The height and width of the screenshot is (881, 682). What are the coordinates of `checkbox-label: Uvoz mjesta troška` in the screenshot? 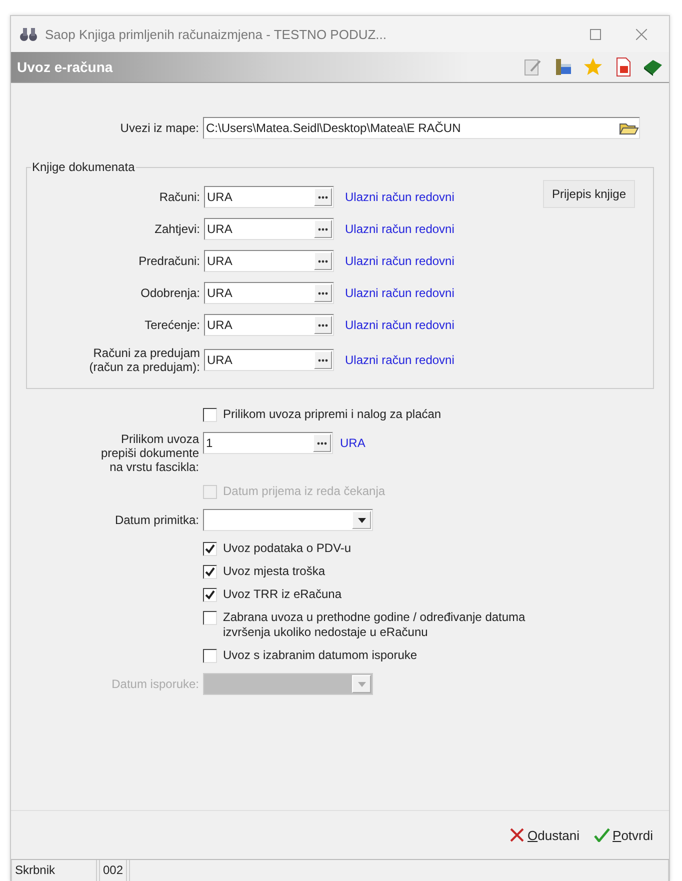 It's located at (274, 571).